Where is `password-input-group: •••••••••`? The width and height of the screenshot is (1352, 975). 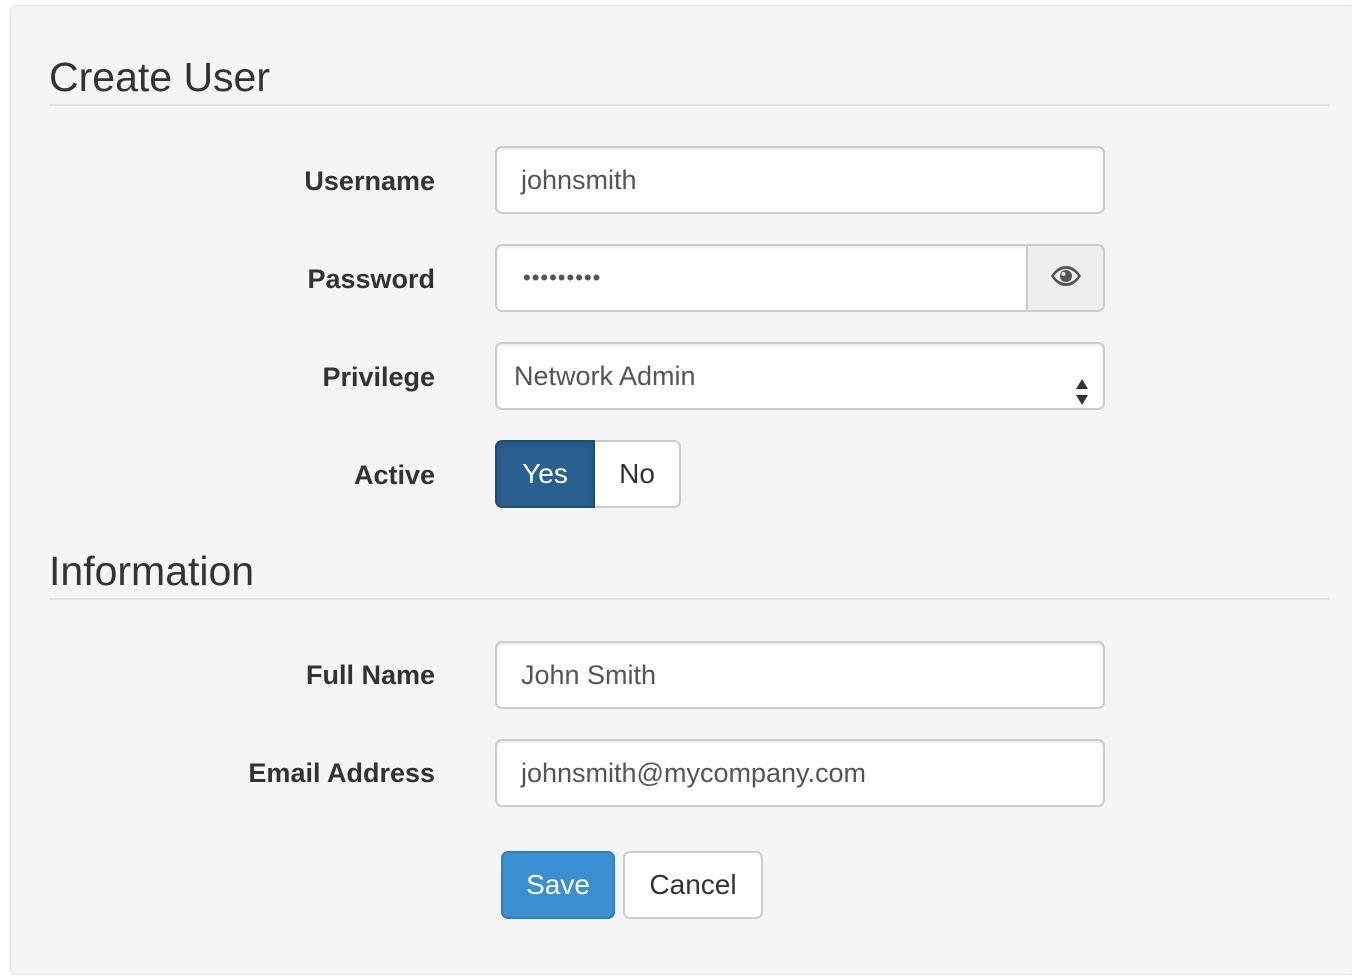 password-input-group: ••••••••• is located at coordinates (800, 278).